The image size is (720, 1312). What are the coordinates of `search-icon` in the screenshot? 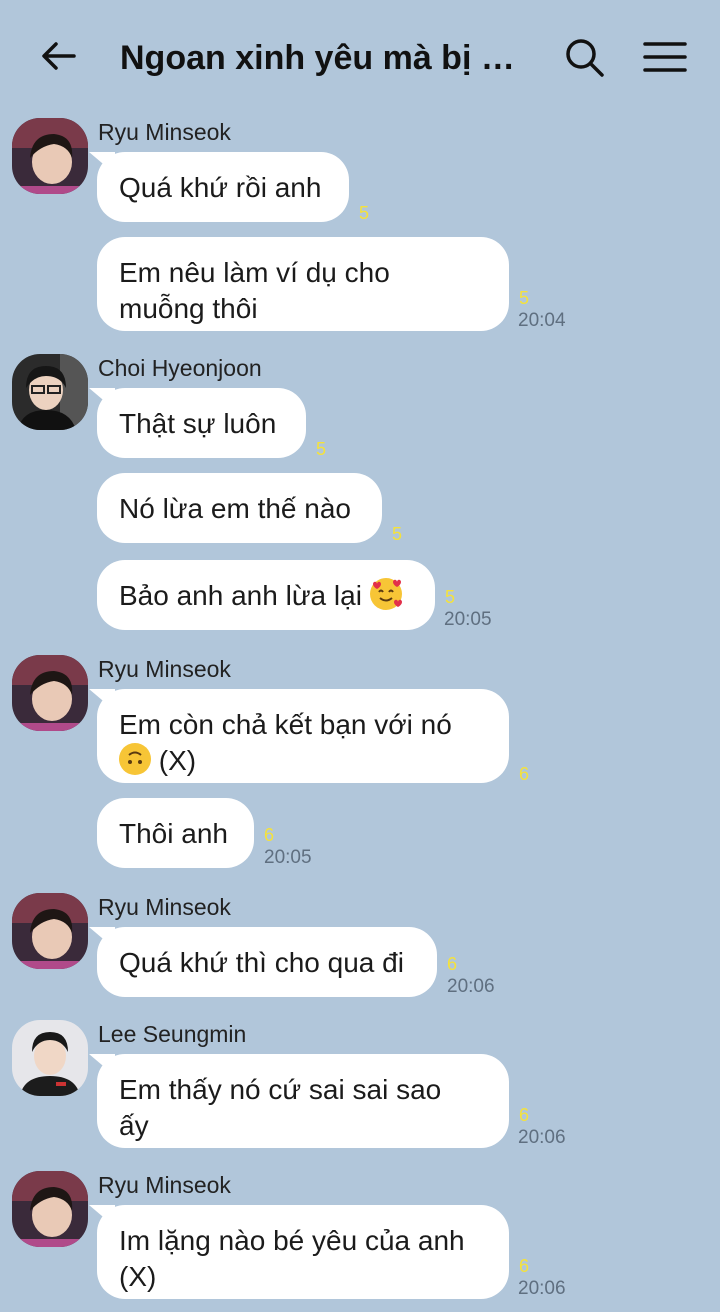 It's located at (585, 58).